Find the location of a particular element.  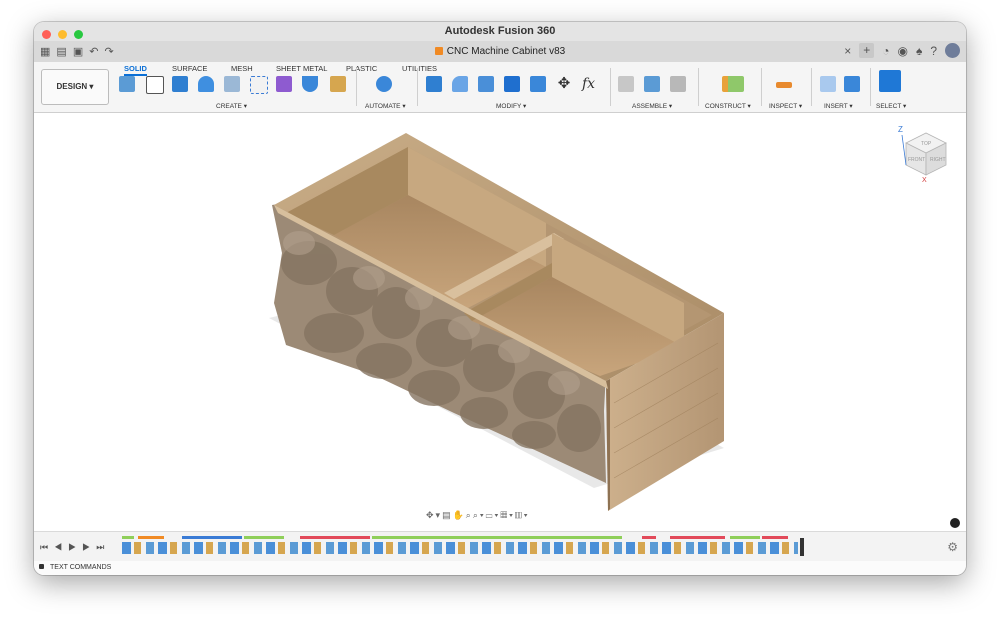

parameters-fx-icon: fx is located at coordinates (593, 84).